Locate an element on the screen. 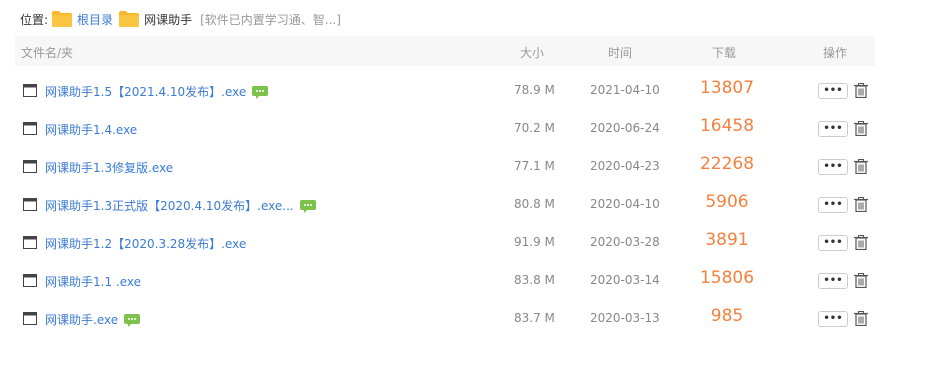 Image resolution: width=936 pixels, height=366 pixels. file-name-text: 网课助手1.3修复版.exe is located at coordinates (109, 168).